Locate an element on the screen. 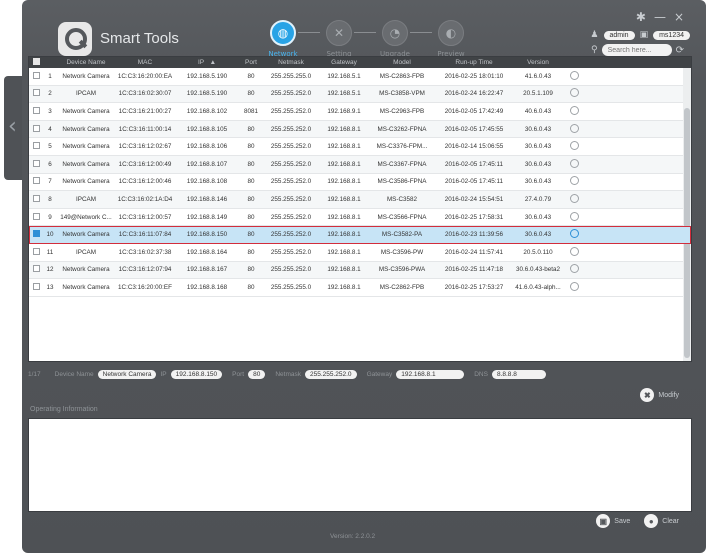 The height and width of the screenshot is (553, 709). refresh-icon: ⟳ is located at coordinates (680, 50).